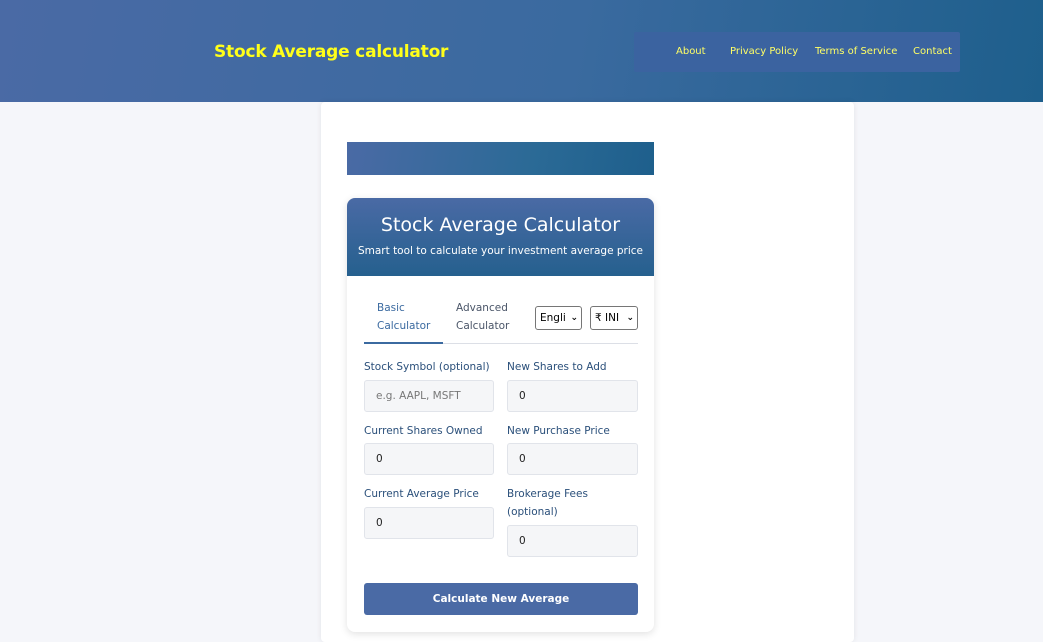 Image resolution: width=1043 pixels, height=642 pixels. I want to click on tab-basic-line2: Calculator, so click(404, 326).